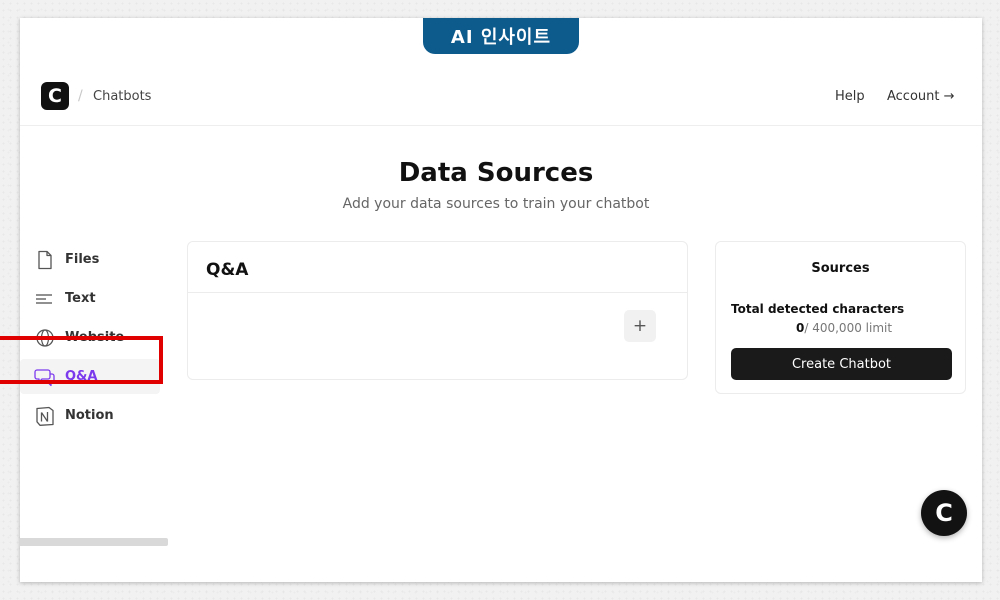 Image resolution: width=1000 pixels, height=600 pixels. What do you see at coordinates (122, 96) in the screenshot?
I see `breadcrumb-chatbots: Chatbots` at bounding box center [122, 96].